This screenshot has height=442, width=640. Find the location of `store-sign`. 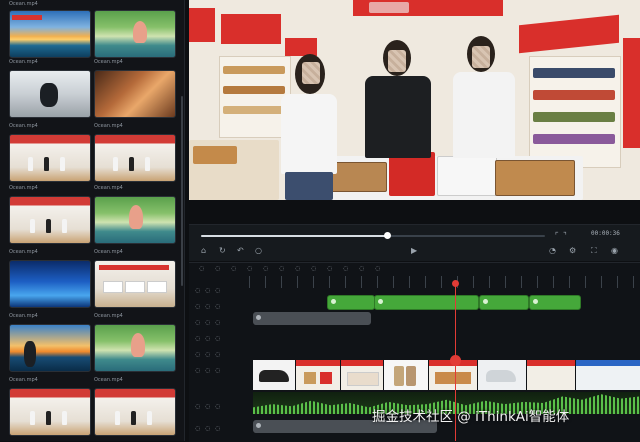

store-sign is located at coordinates (251, 29).